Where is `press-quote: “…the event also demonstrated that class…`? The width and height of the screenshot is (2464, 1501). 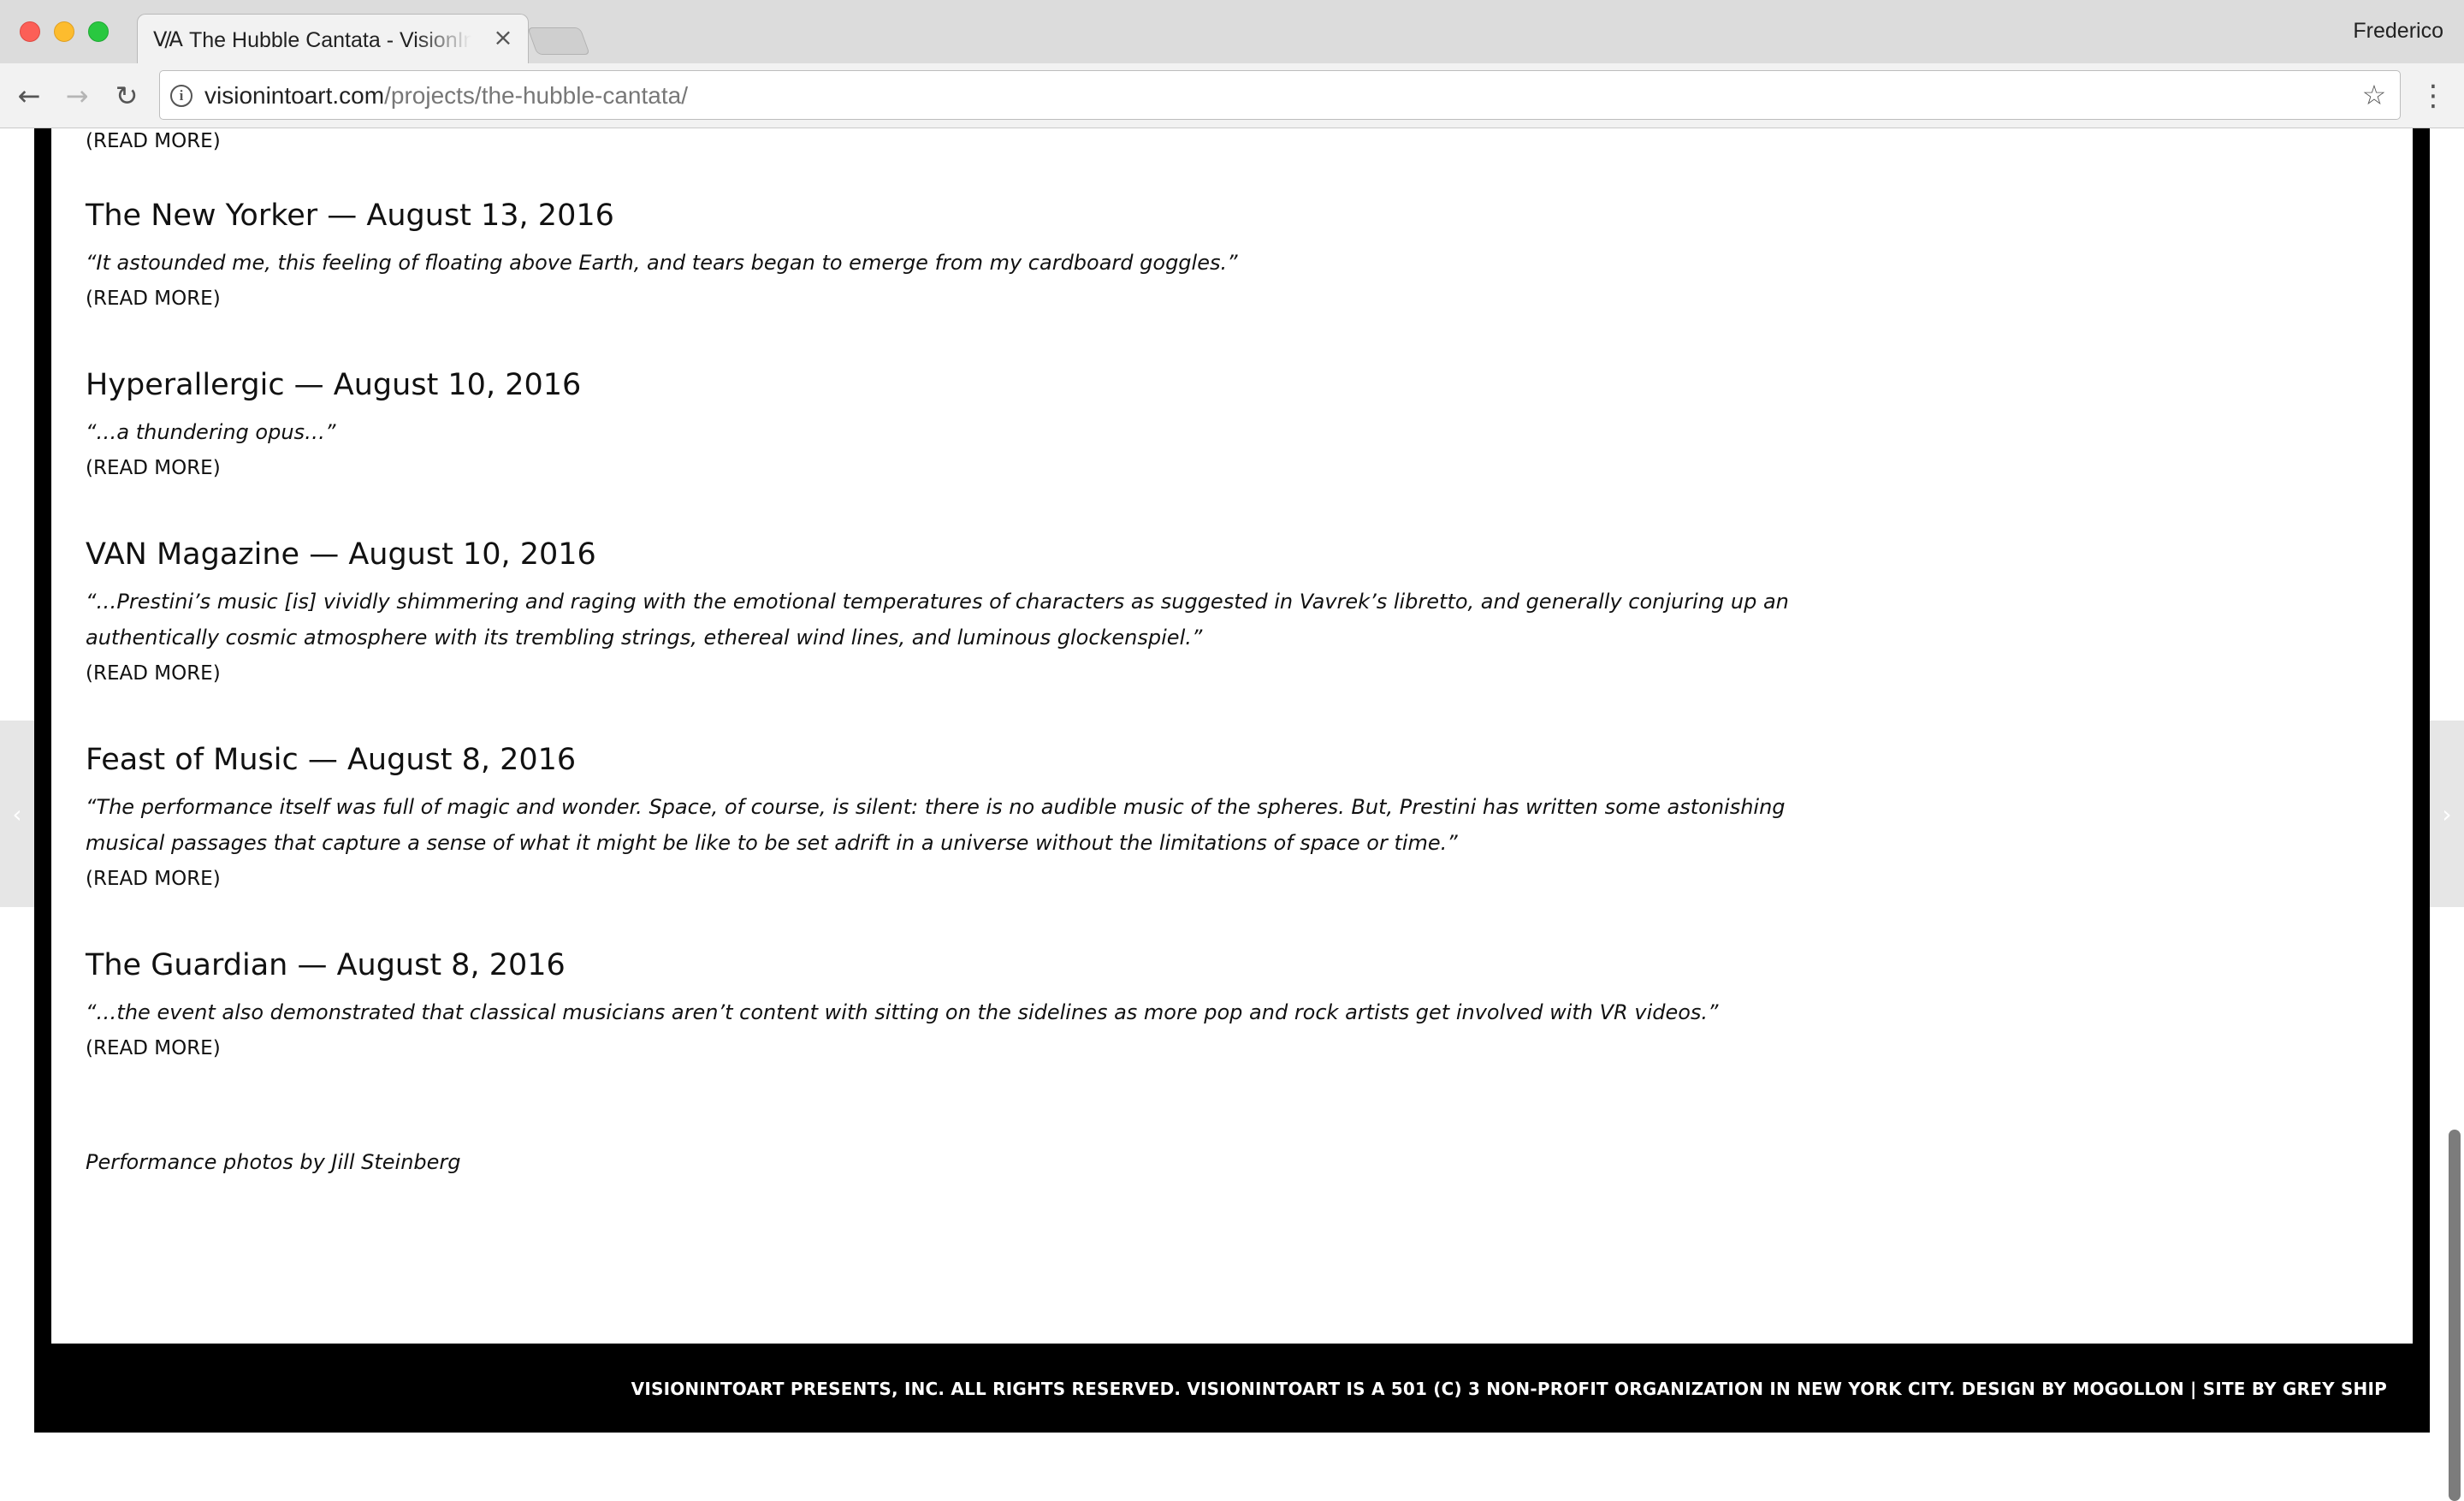 press-quote: “…the event also demonstrated that class… is located at coordinates (902, 1012).